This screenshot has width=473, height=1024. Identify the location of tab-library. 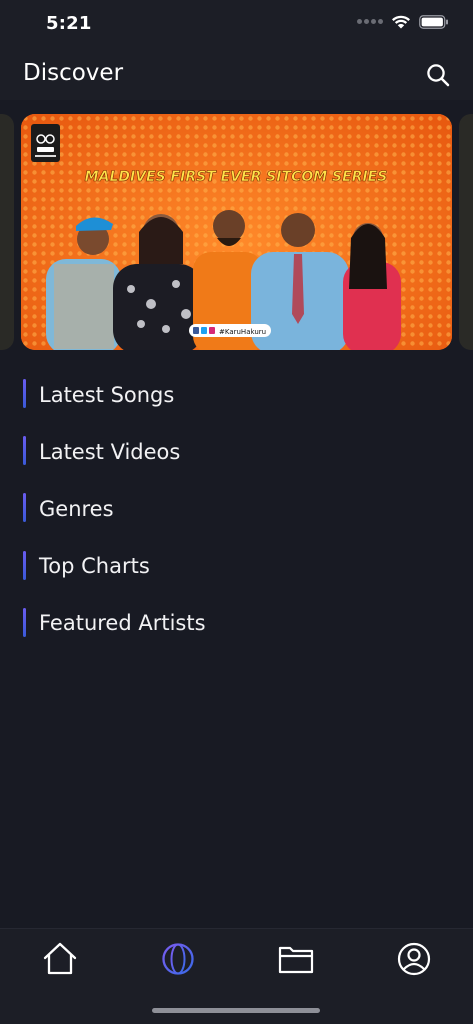
(296, 959).